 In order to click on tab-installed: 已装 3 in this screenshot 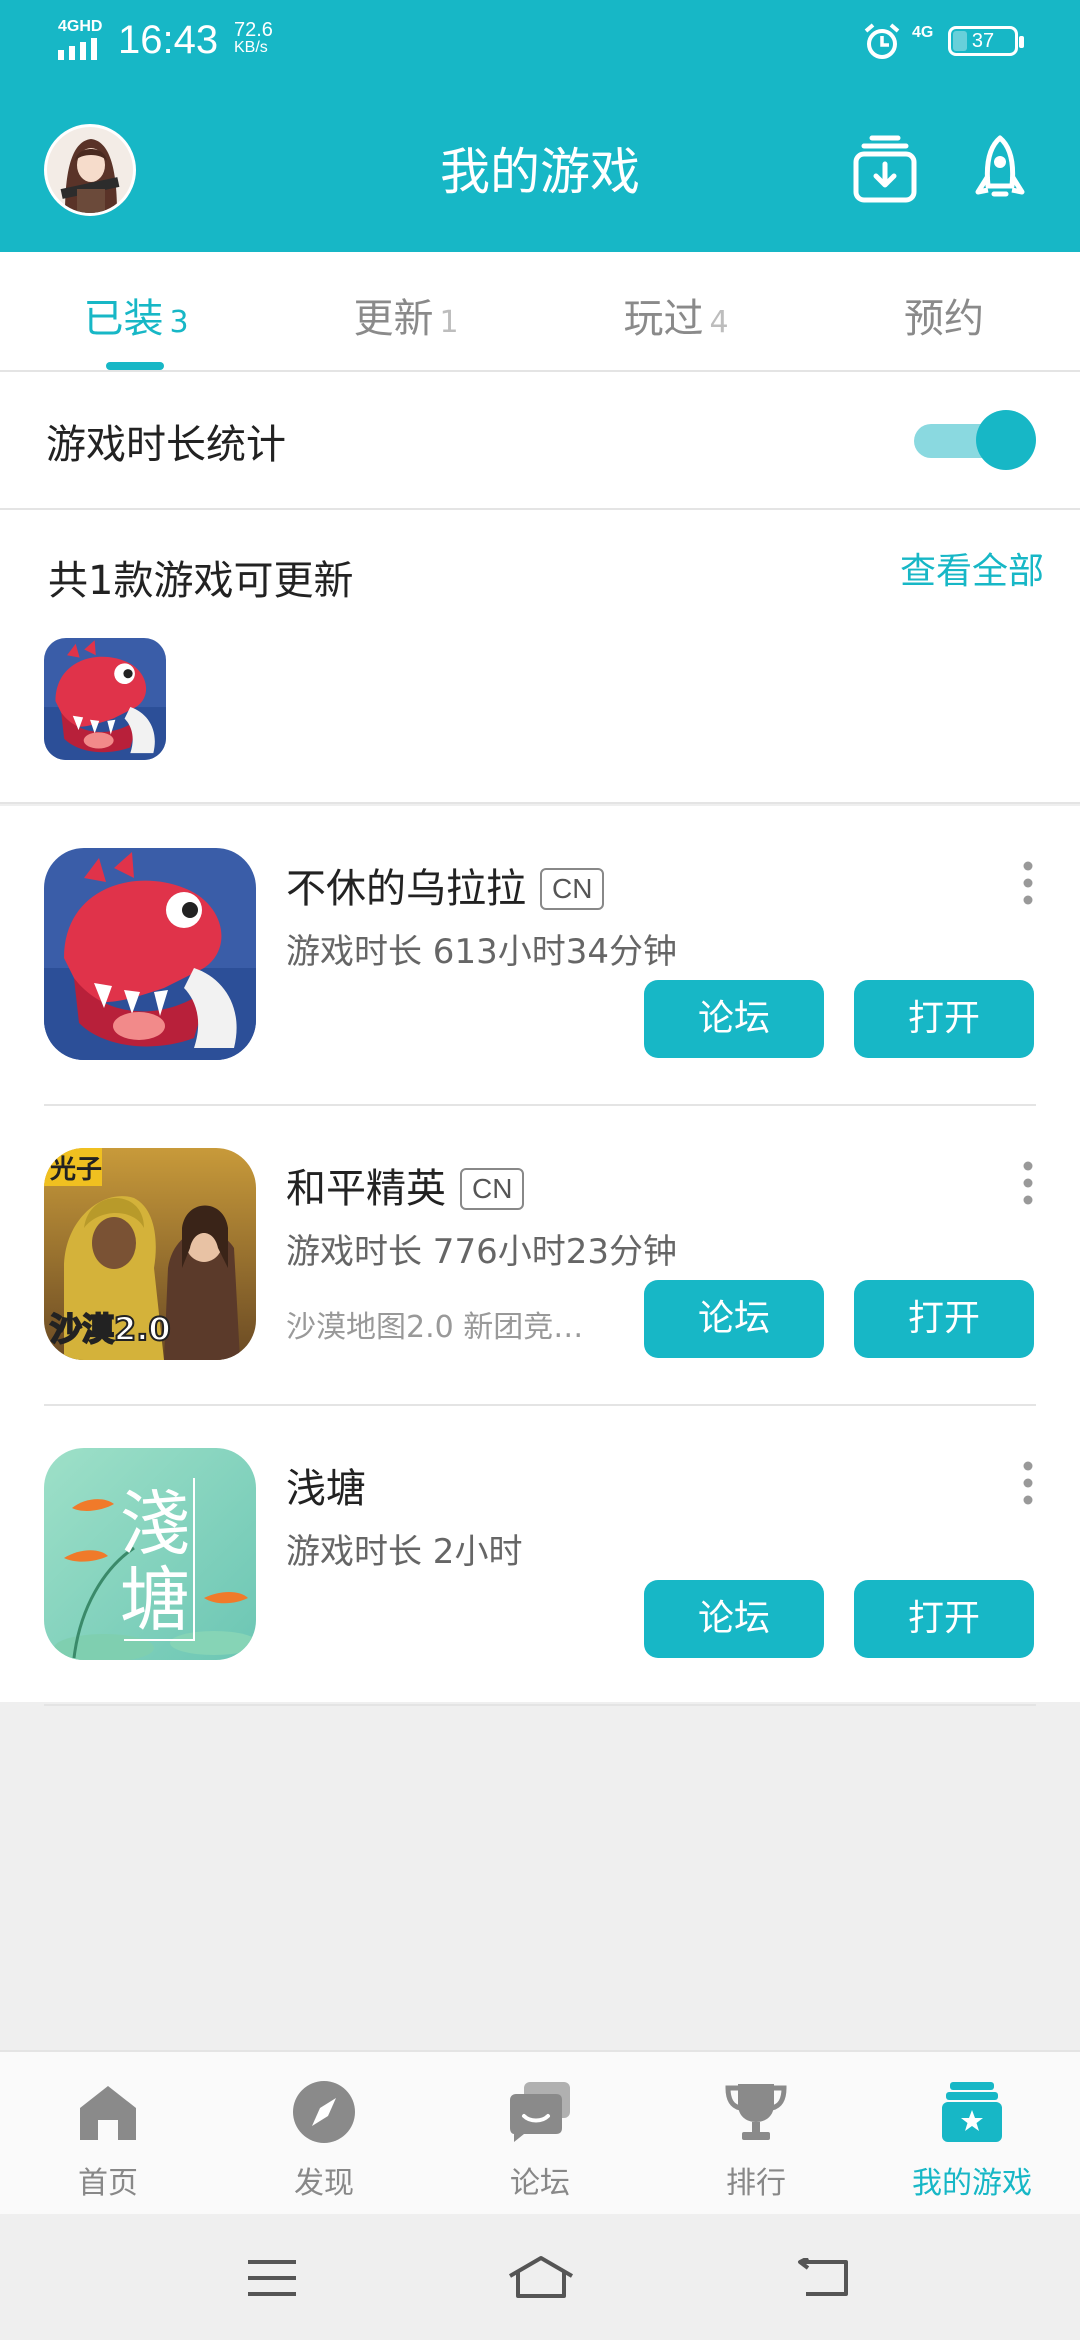, I will do `click(136, 316)`.